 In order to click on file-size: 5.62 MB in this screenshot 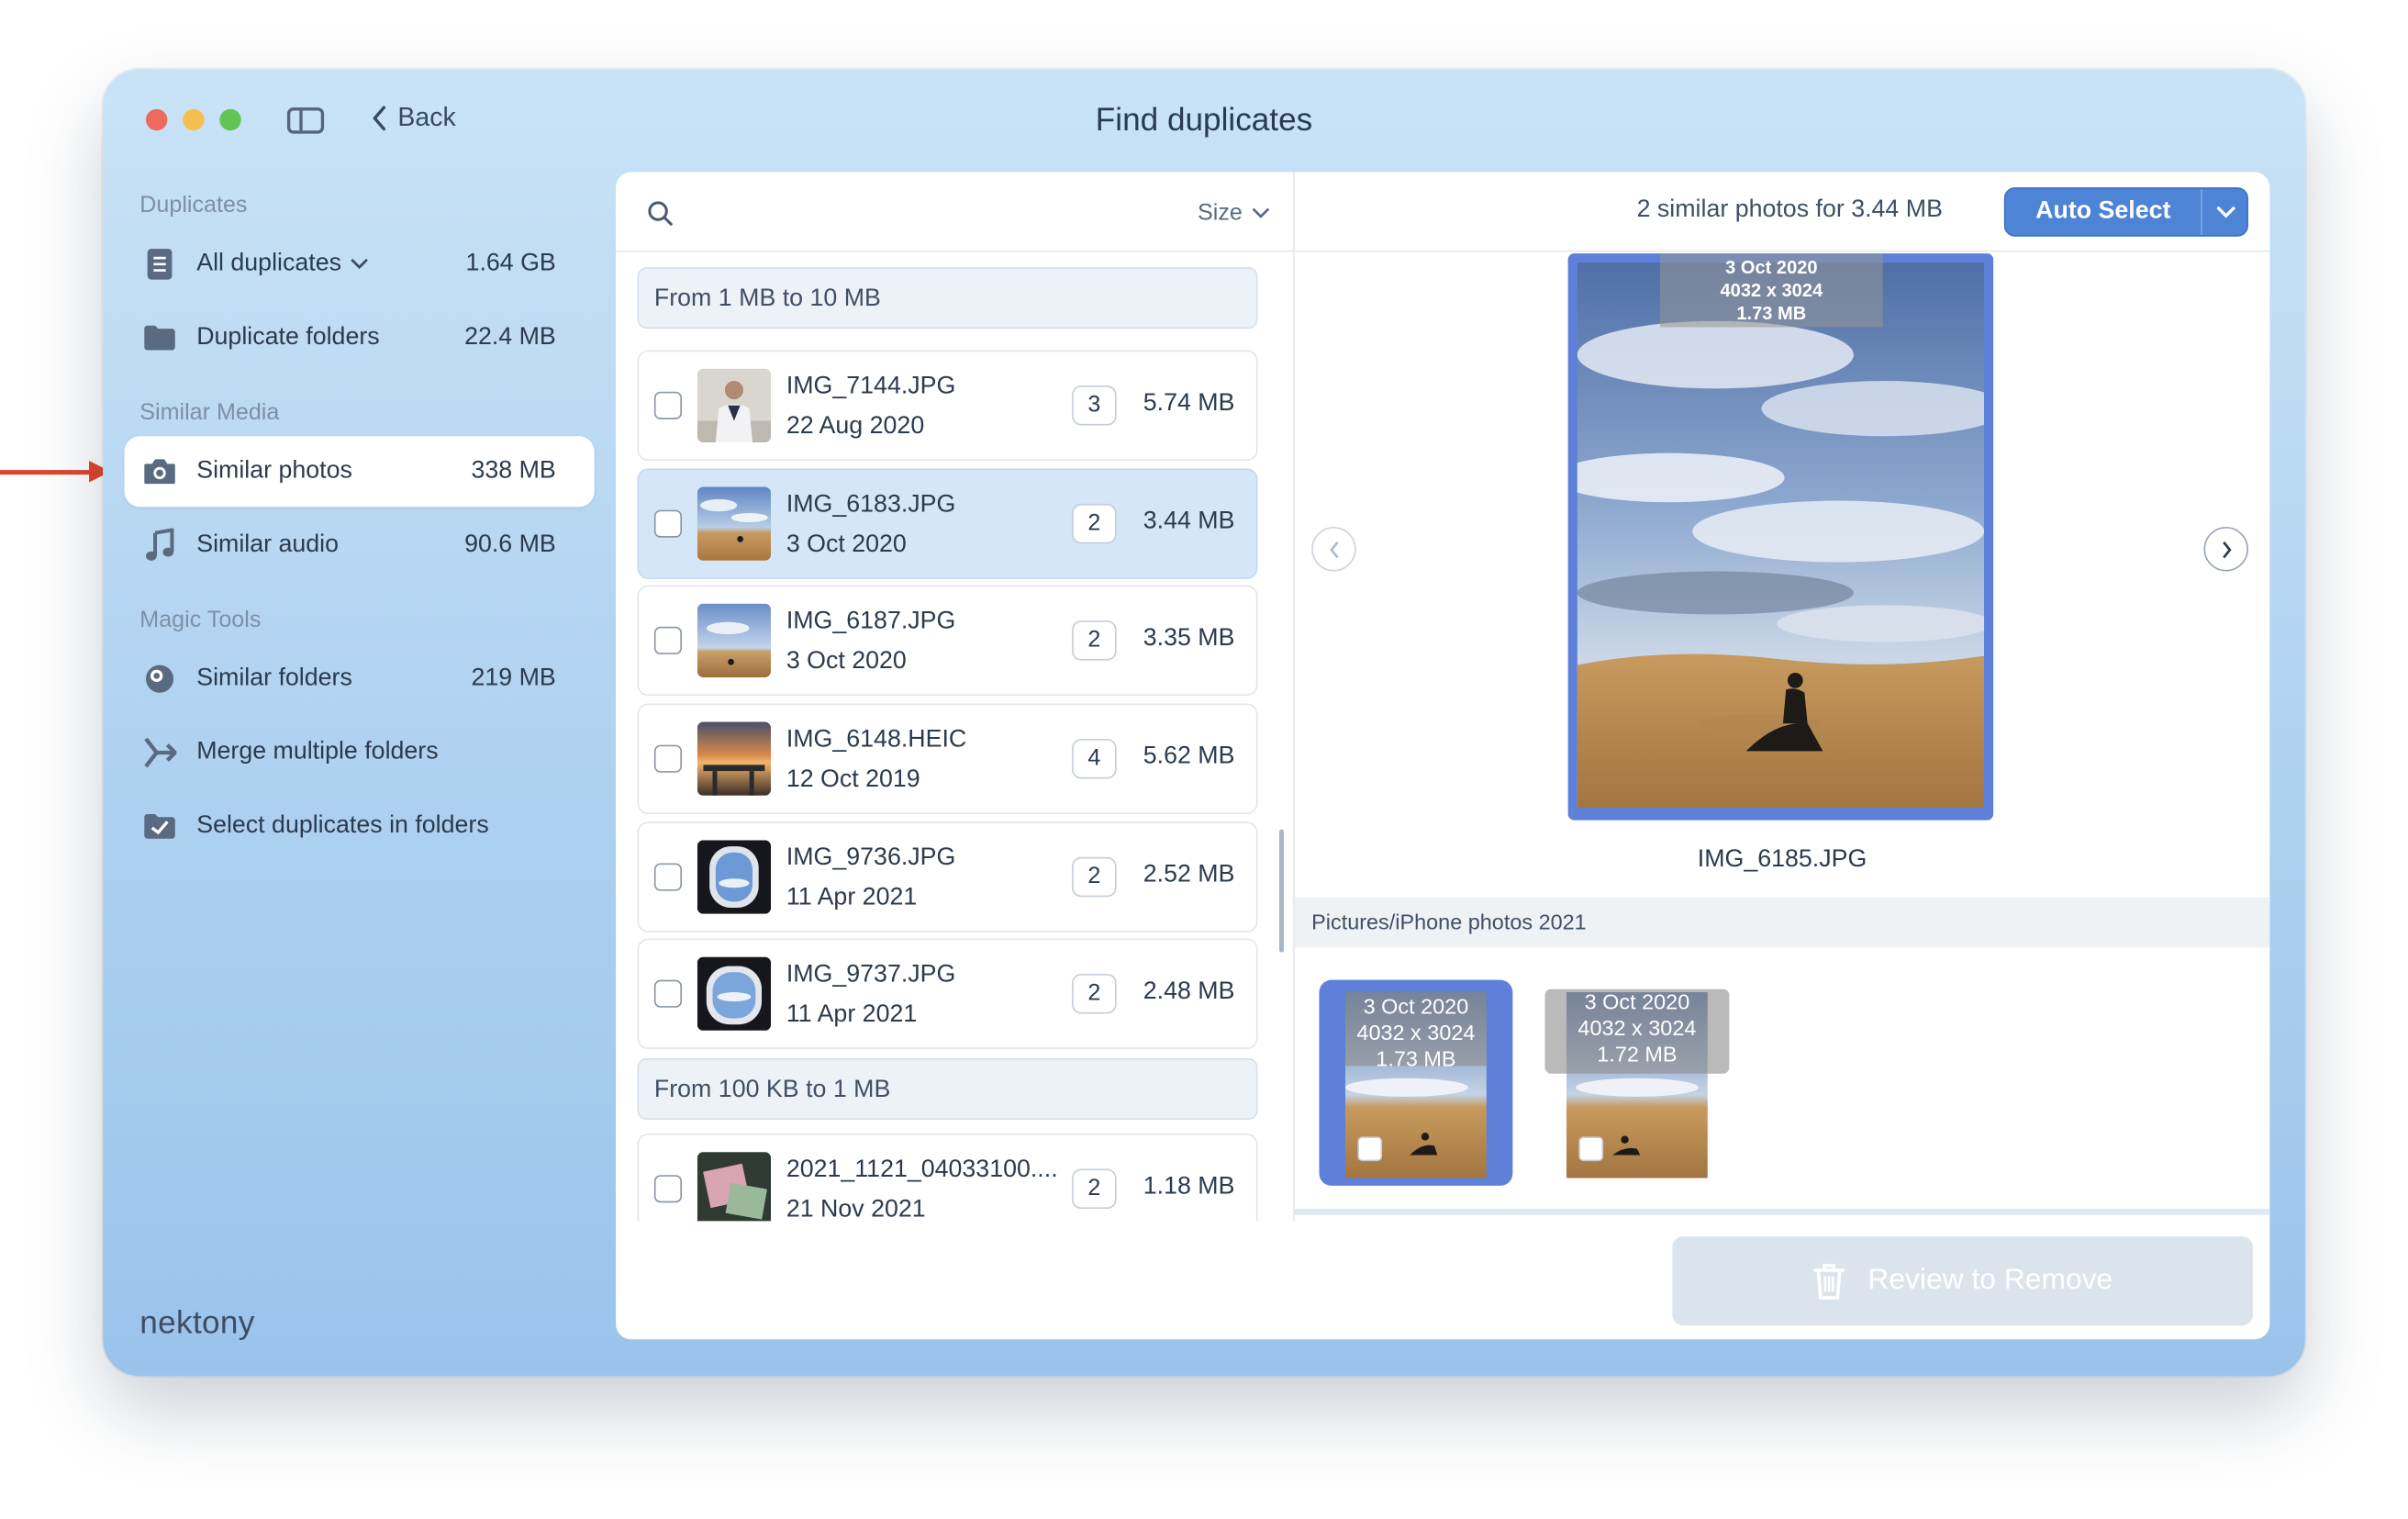, I will do `click(1189, 756)`.